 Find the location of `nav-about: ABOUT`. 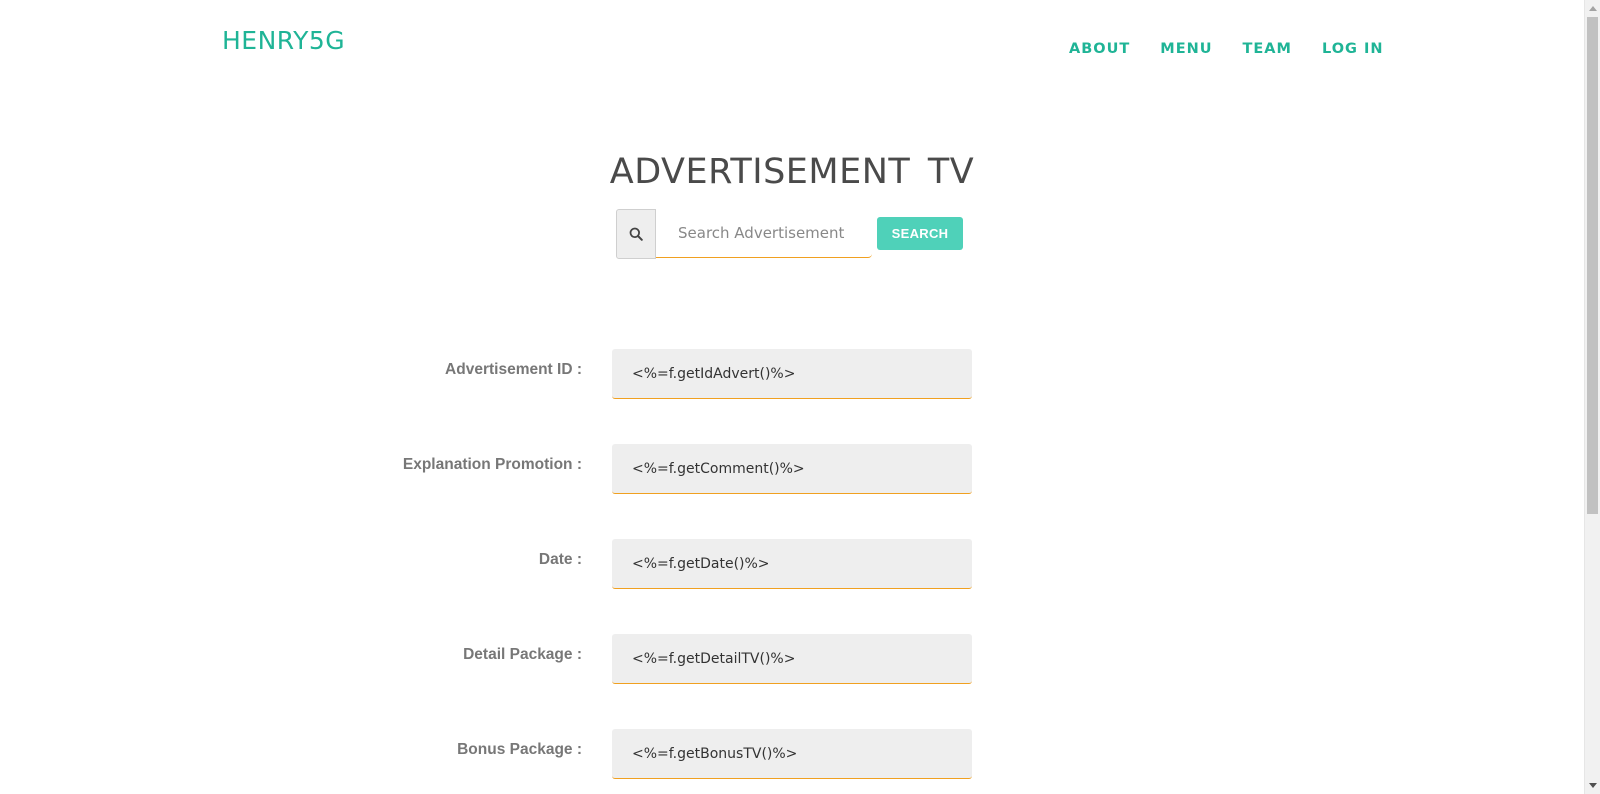

nav-about: ABOUT is located at coordinates (1099, 49).